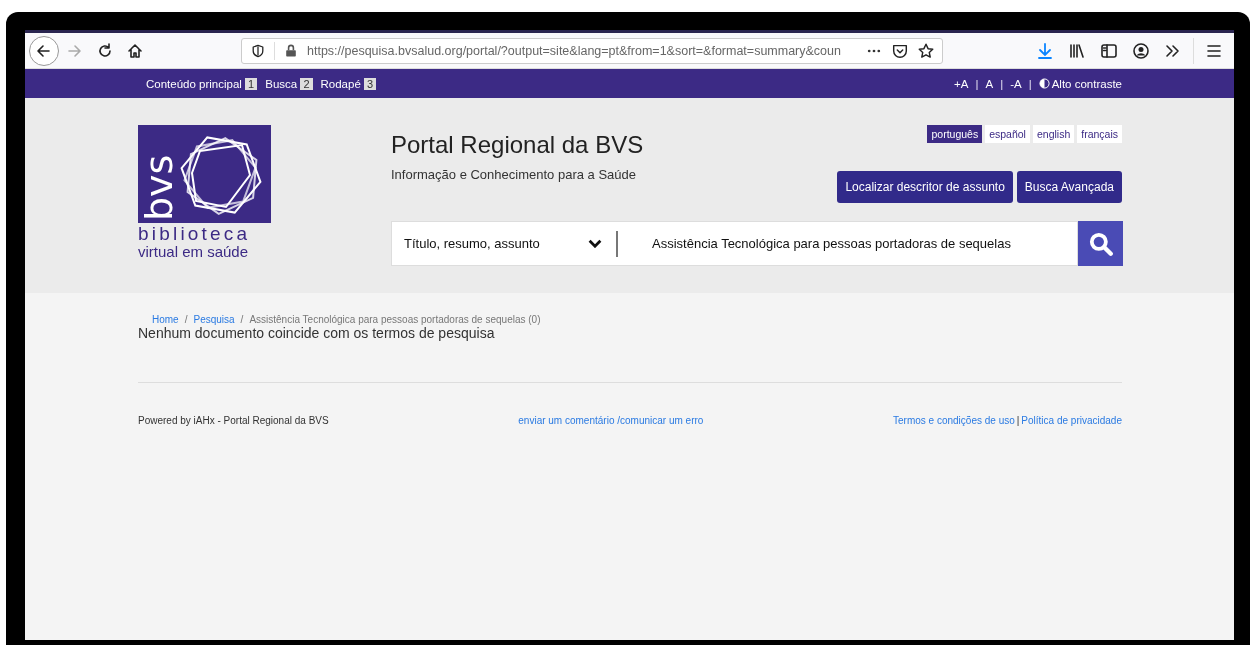  What do you see at coordinates (1044, 83) in the screenshot?
I see `contrast-icon` at bounding box center [1044, 83].